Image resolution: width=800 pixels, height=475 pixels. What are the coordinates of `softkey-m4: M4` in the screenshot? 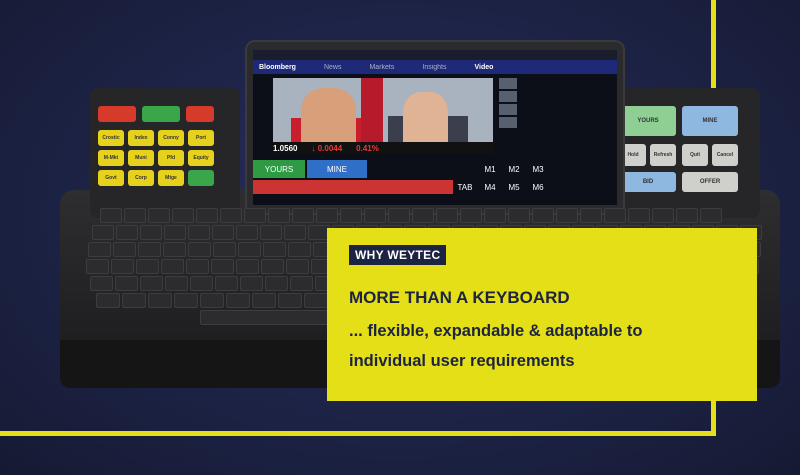 It's located at (490, 187).